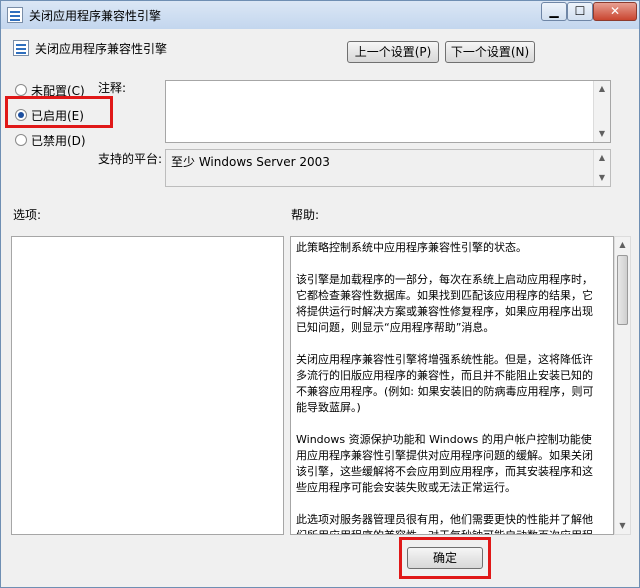  What do you see at coordinates (388, 168) in the screenshot?
I see `supported-platform-field: 至少 Windows Server 2003 ▲ ▼` at bounding box center [388, 168].